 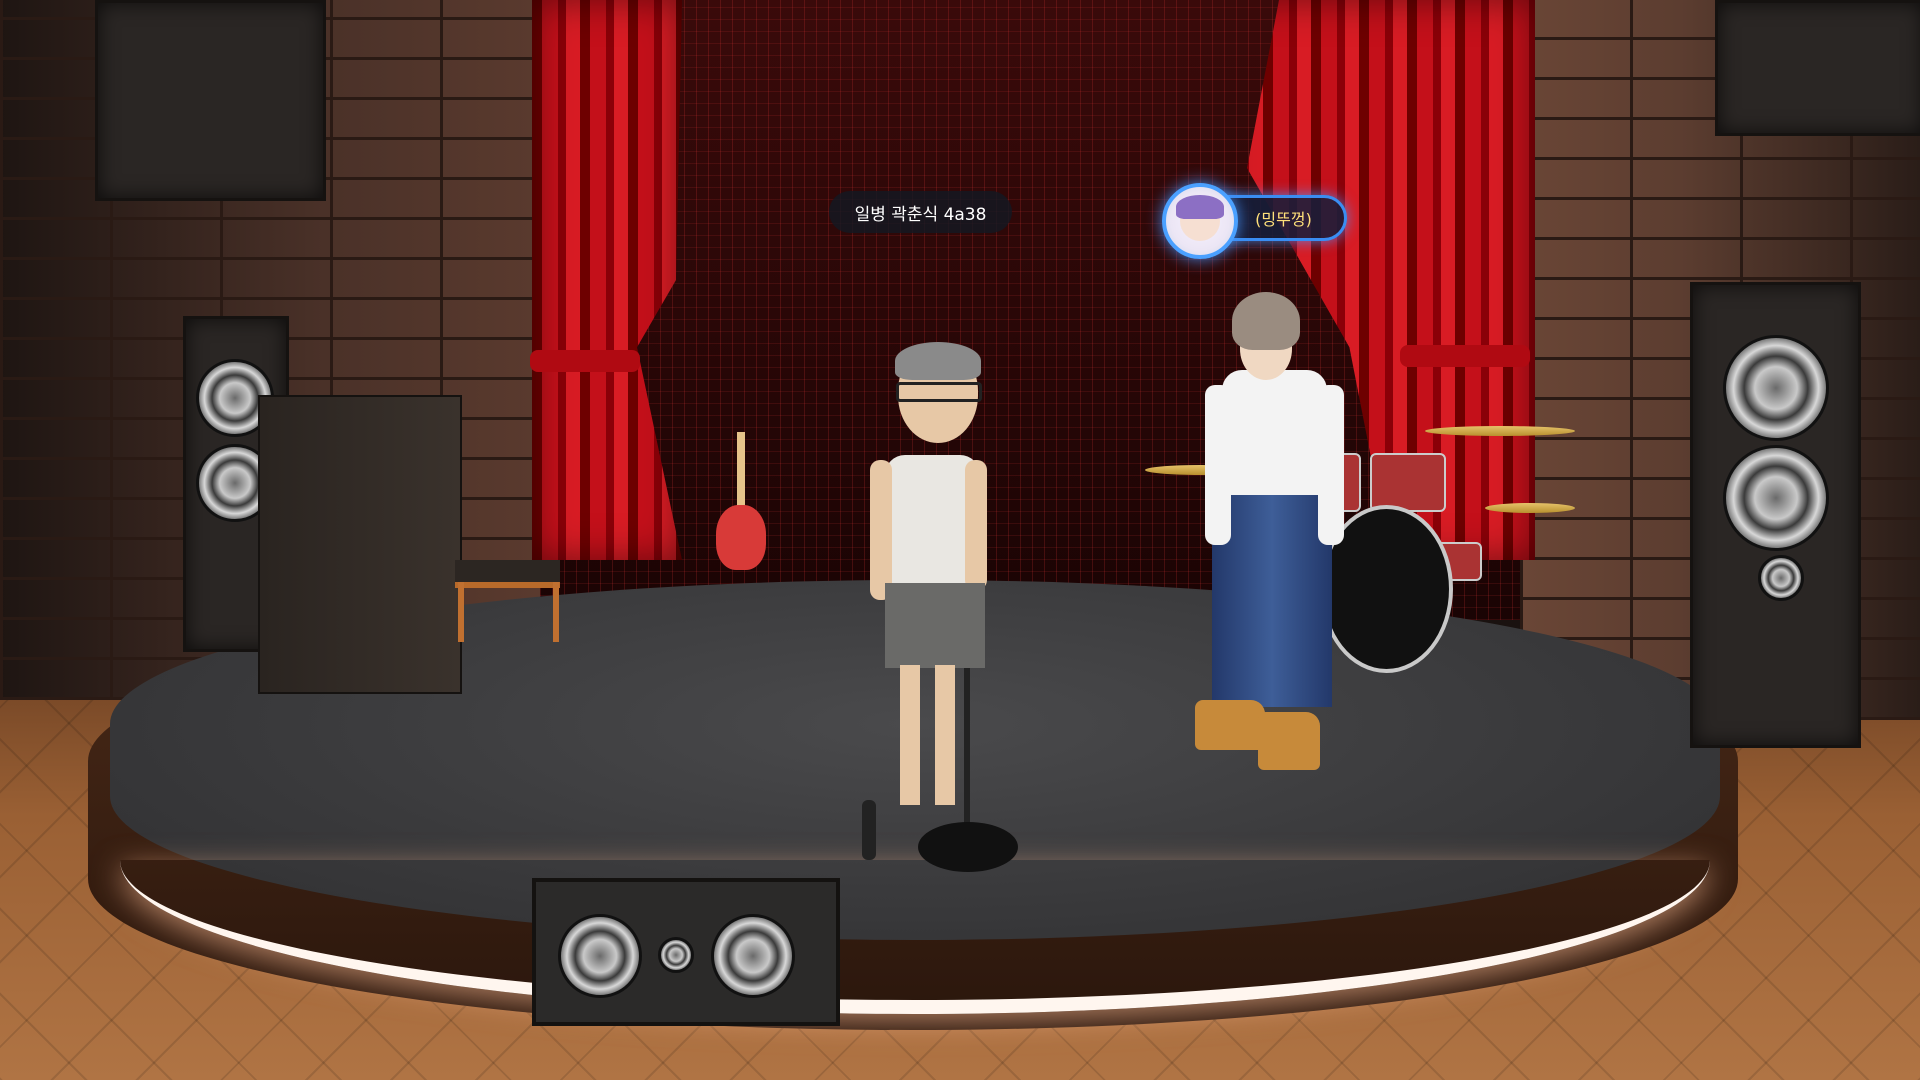 What do you see at coordinates (741, 472) in the screenshot?
I see `guitar-neck` at bounding box center [741, 472].